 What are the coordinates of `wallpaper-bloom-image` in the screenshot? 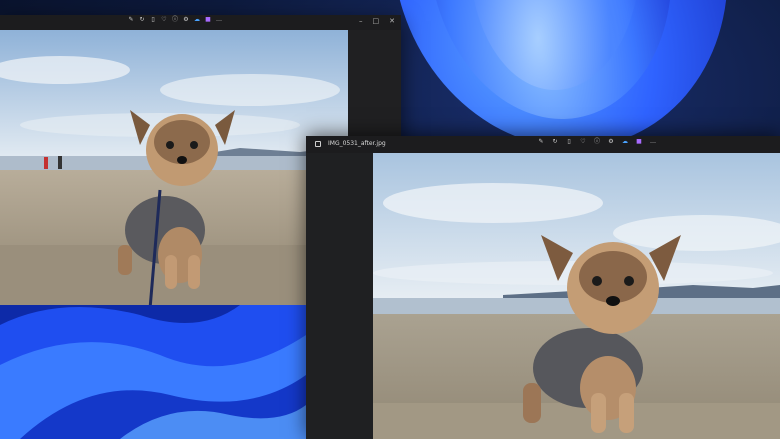 It's located at (153, 372).